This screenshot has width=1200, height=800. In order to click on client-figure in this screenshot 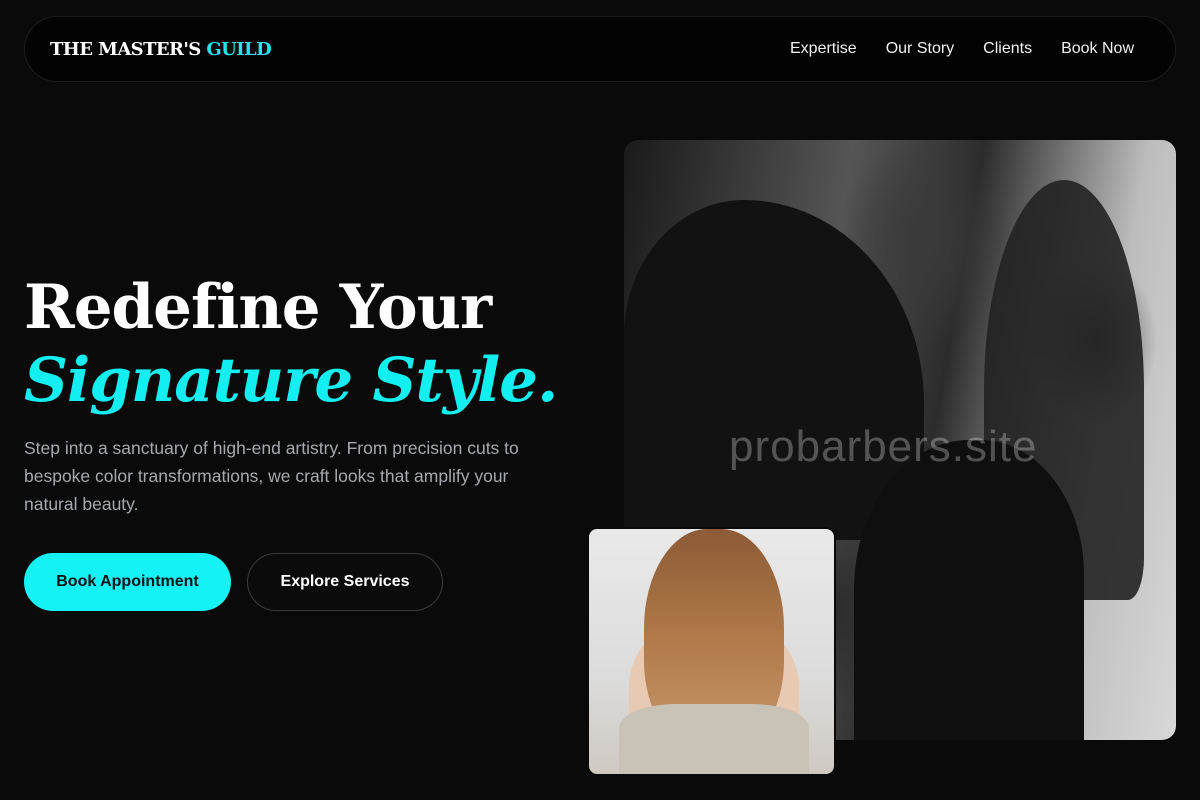, I will do `click(969, 590)`.